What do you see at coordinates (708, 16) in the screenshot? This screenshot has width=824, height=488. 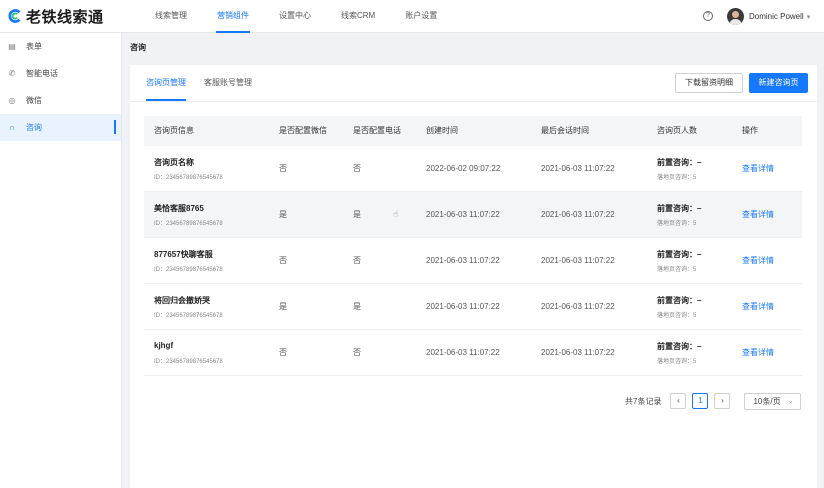 I see `help-icon: ?` at bounding box center [708, 16].